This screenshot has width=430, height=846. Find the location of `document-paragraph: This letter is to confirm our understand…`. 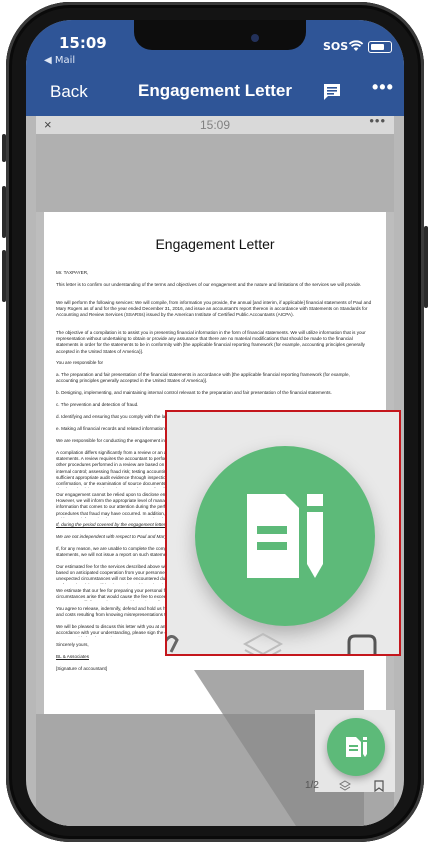

document-paragraph: This letter is to confirm our understand… is located at coordinates (209, 284).